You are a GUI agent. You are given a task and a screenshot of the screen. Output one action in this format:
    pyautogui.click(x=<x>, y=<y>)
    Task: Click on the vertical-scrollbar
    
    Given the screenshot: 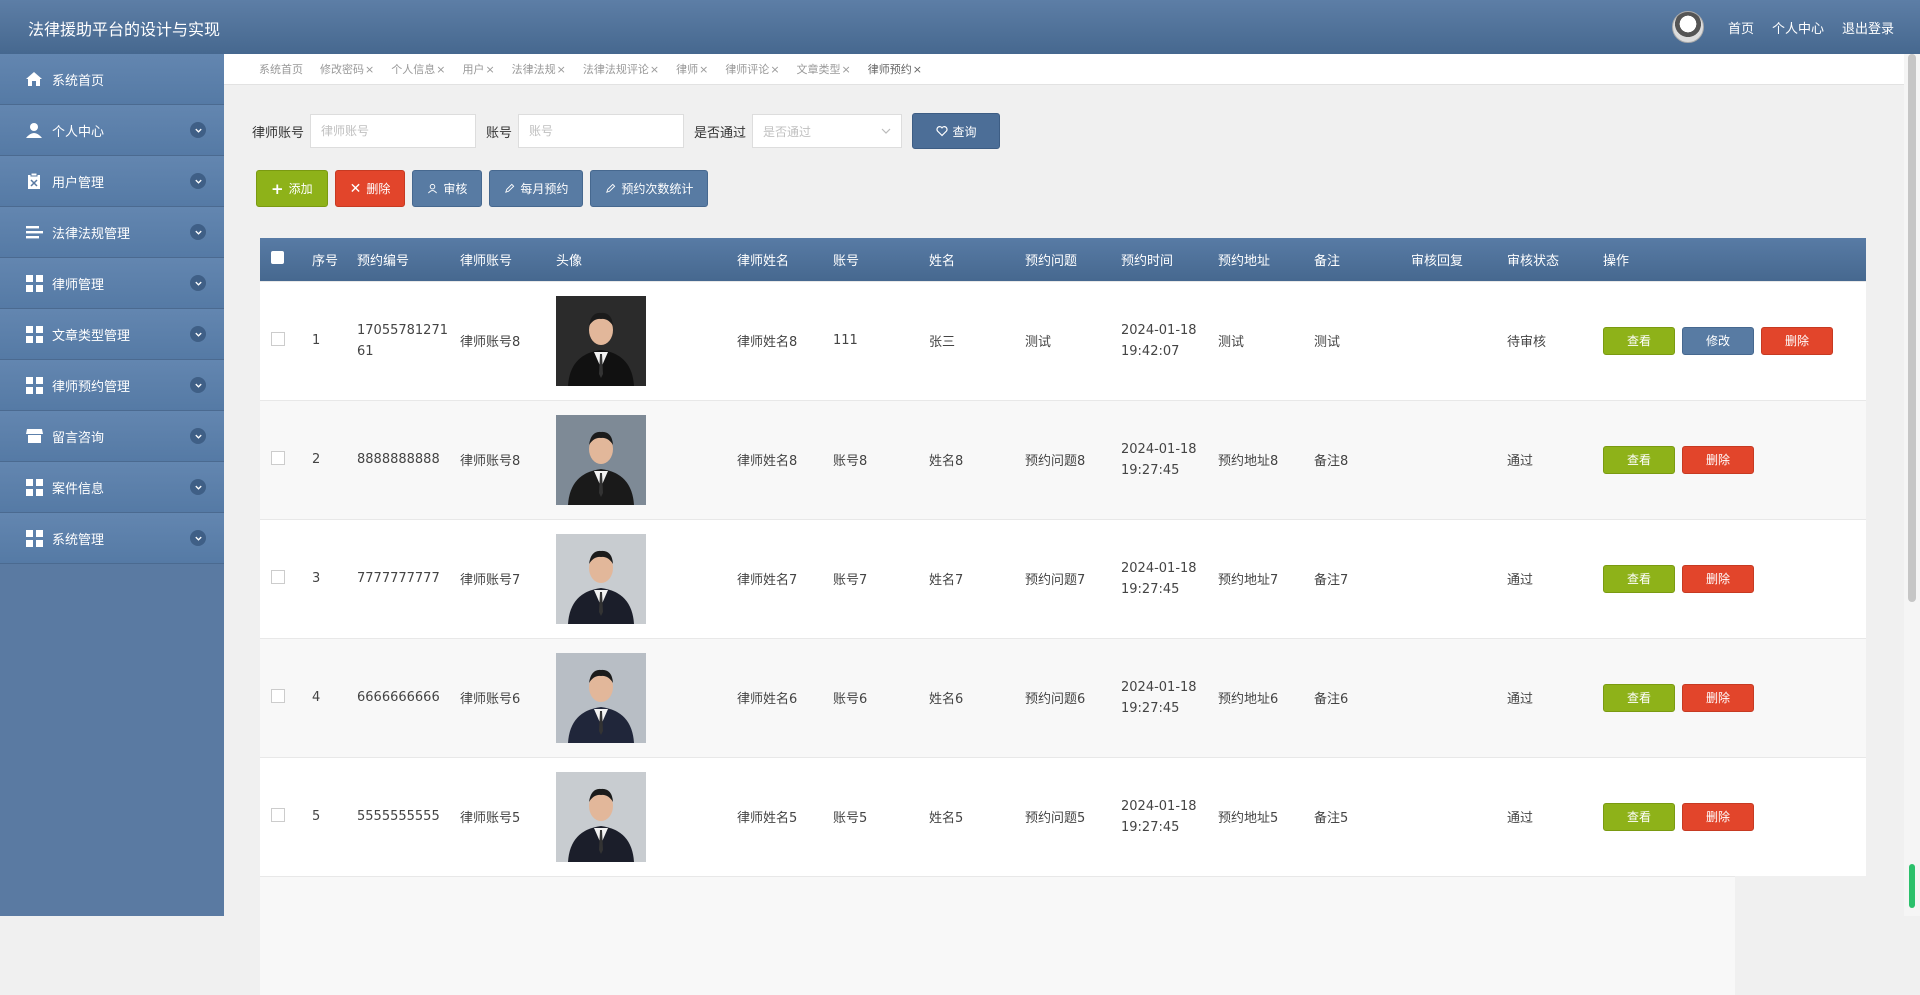 What is the action you would take?
    pyautogui.click(x=1912, y=485)
    